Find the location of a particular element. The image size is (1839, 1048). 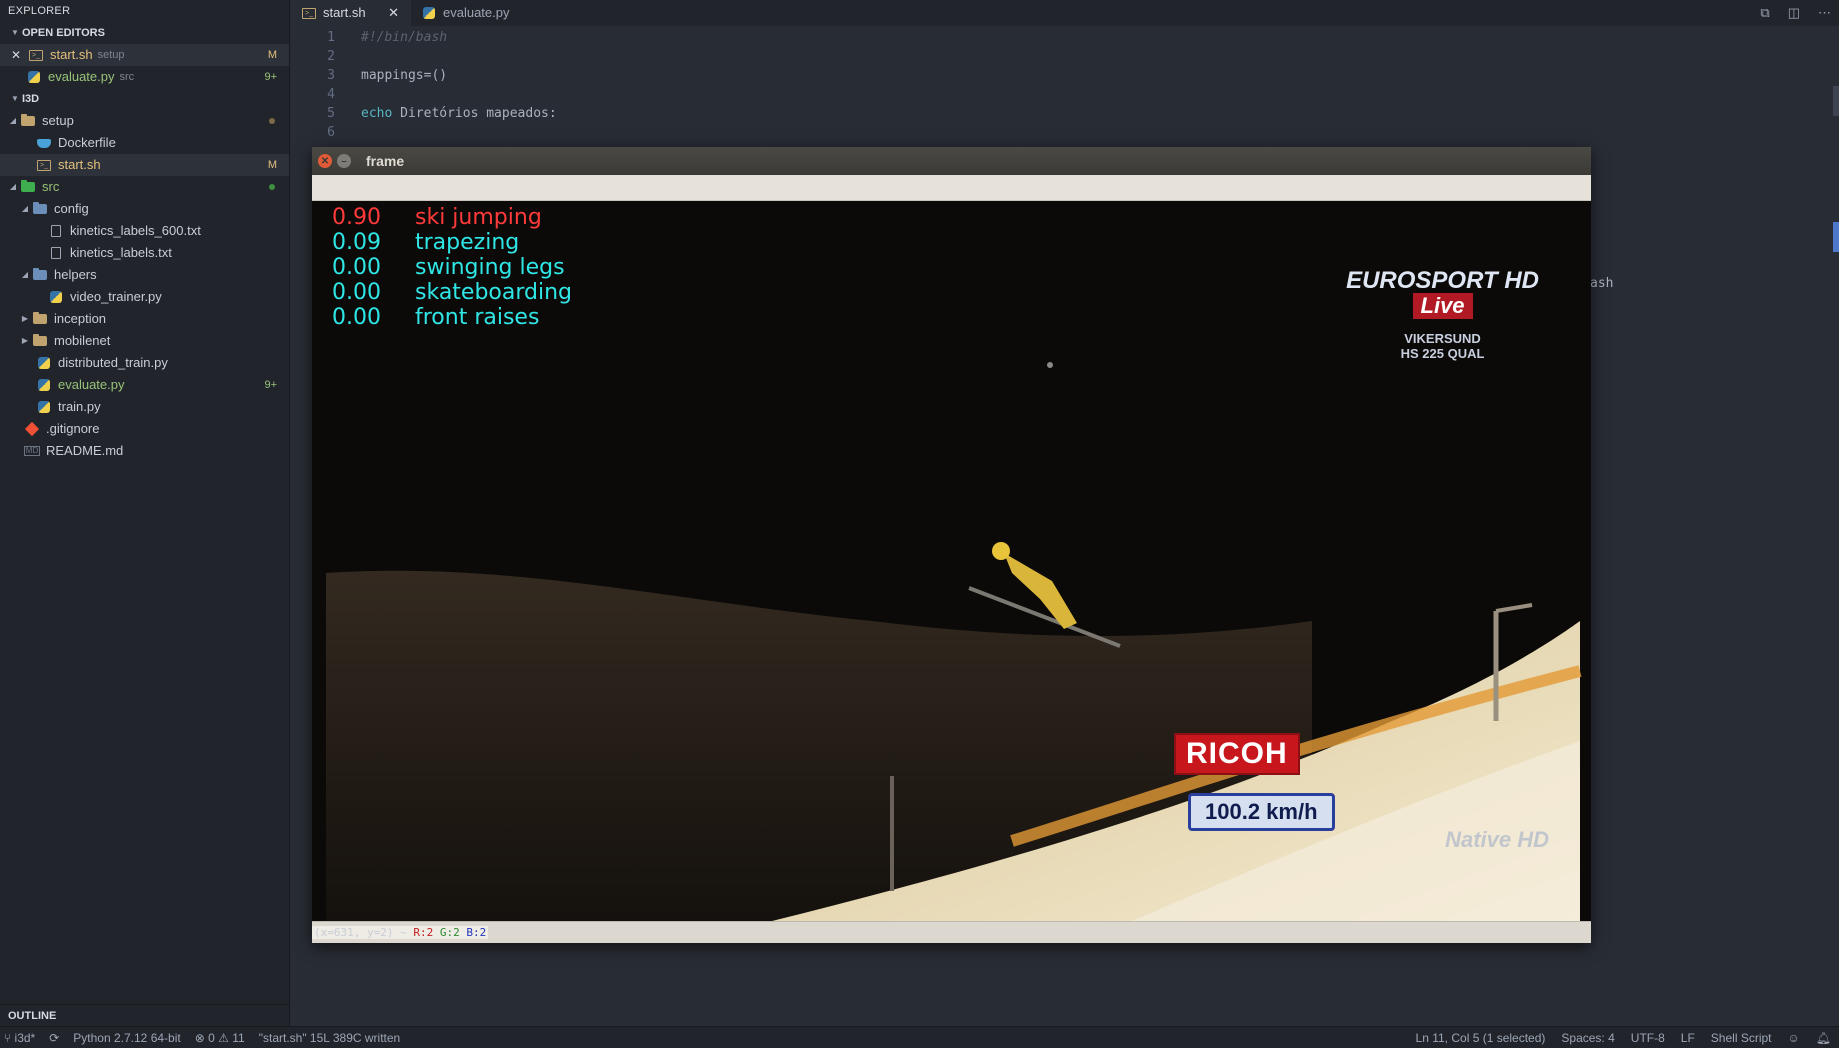

problems-summary: ⊗ 0 ⚠ 11 is located at coordinates (220, 1038).